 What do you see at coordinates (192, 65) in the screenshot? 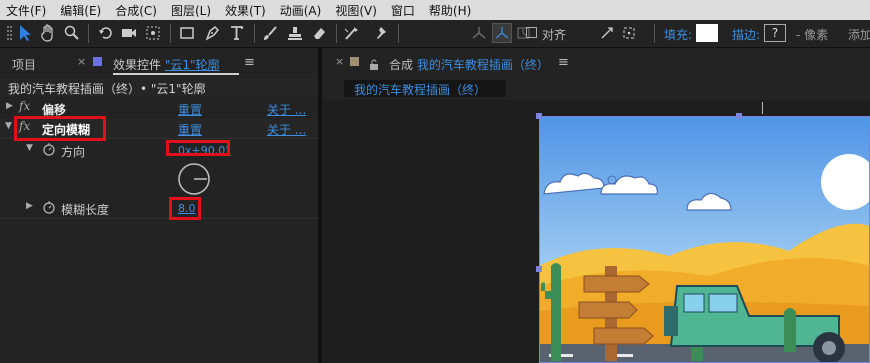
I see `tab-effect-controls-layer: "云1"轮廓` at bounding box center [192, 65].